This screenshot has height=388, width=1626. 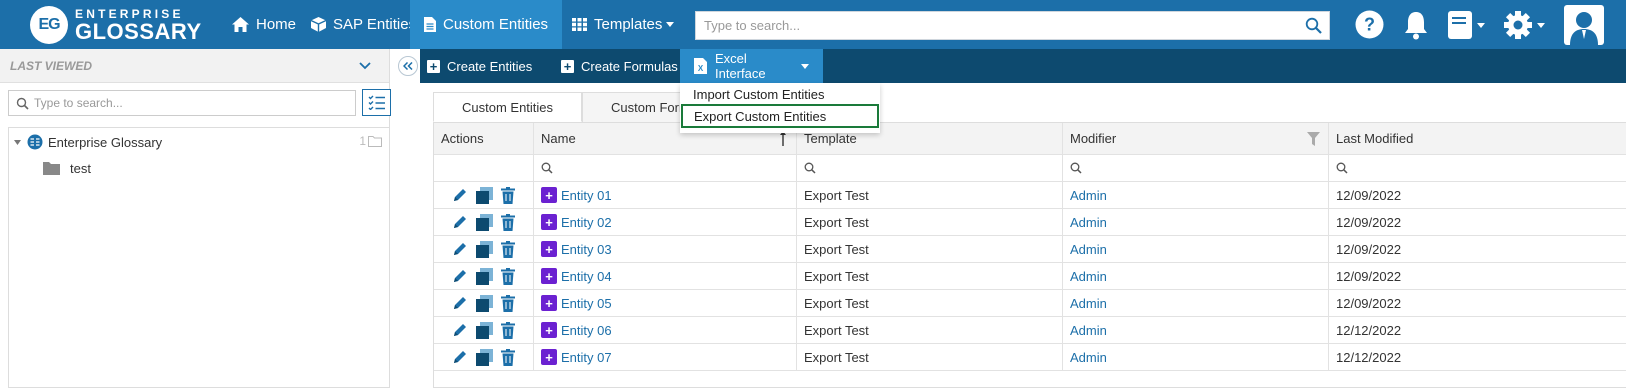 What do you see at coordinates (1477, 168) in the screenshot?
I see `filter-cell-last-modified` at bounding box center [1477, 168].